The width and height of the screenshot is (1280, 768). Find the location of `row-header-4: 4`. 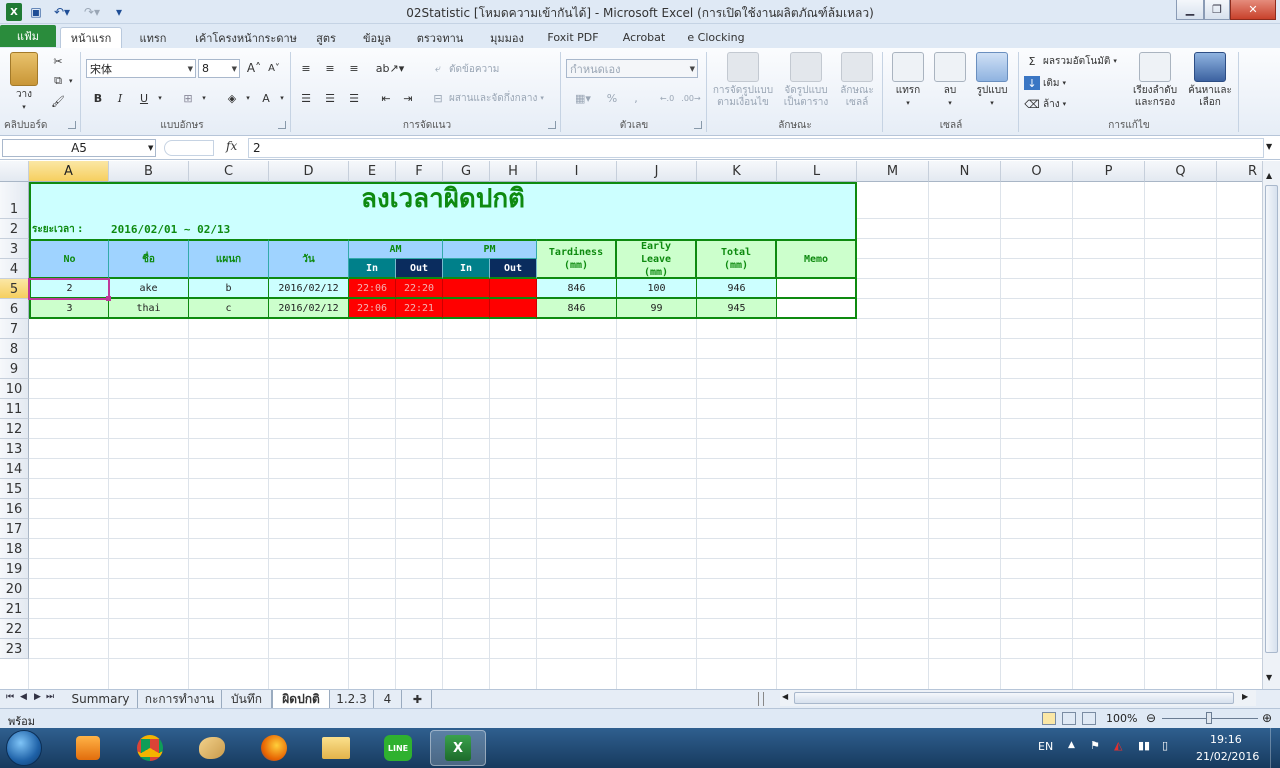

row-header-4: 4 is located at coordinates (14, 269).